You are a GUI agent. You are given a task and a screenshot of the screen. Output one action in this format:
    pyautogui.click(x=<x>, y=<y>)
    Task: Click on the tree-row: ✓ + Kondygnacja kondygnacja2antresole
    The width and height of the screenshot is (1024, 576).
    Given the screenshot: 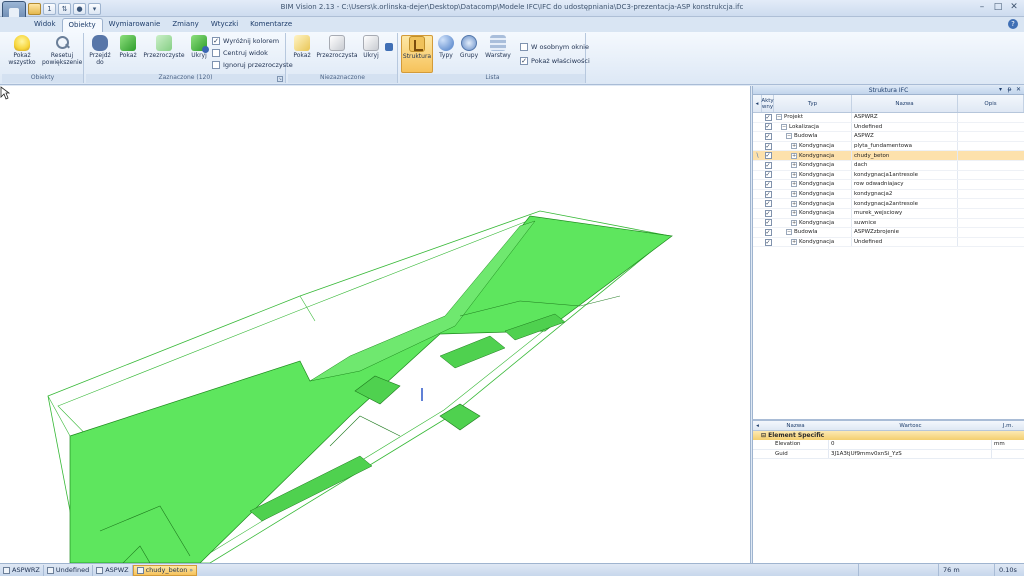 What is the action you would take?
    pyautogui.click(x=888, y=204)
    